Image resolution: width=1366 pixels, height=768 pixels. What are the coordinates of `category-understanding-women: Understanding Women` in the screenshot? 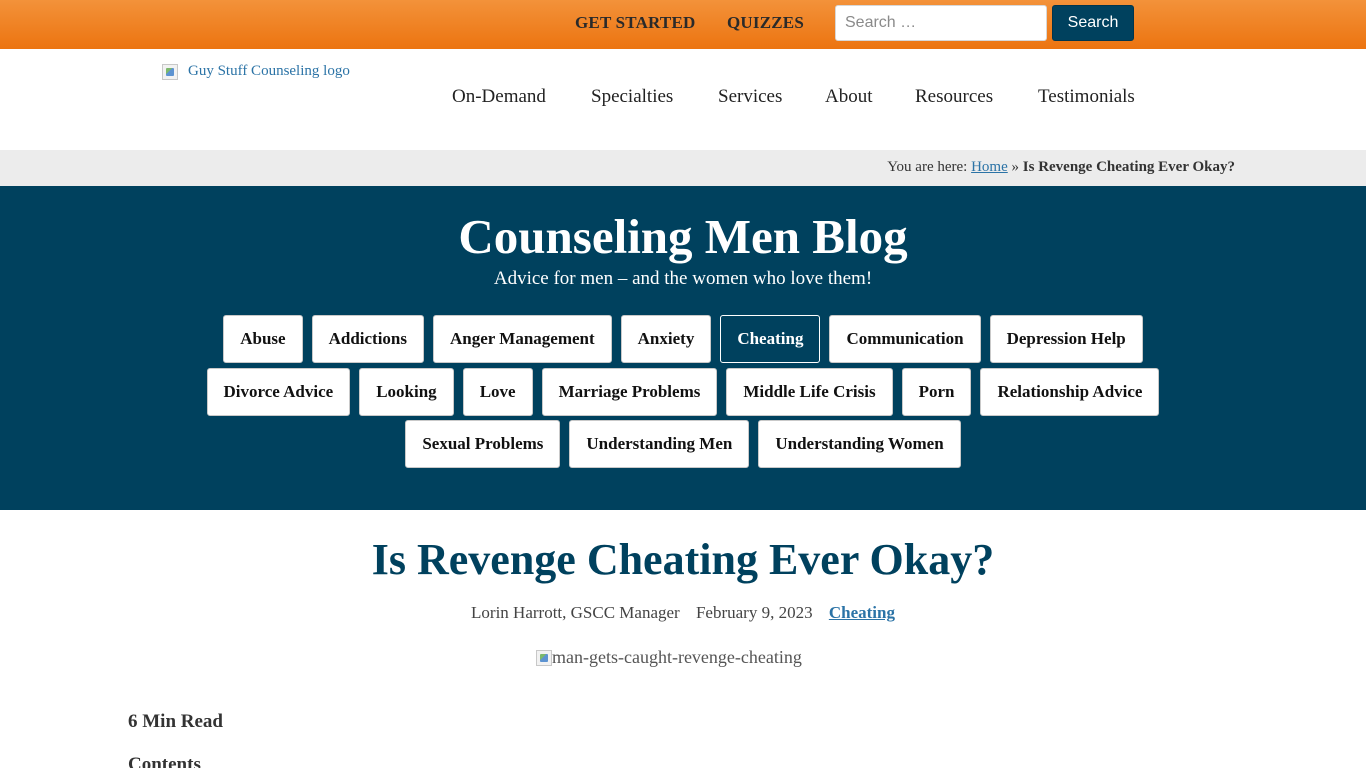 It's located at (859, 444).